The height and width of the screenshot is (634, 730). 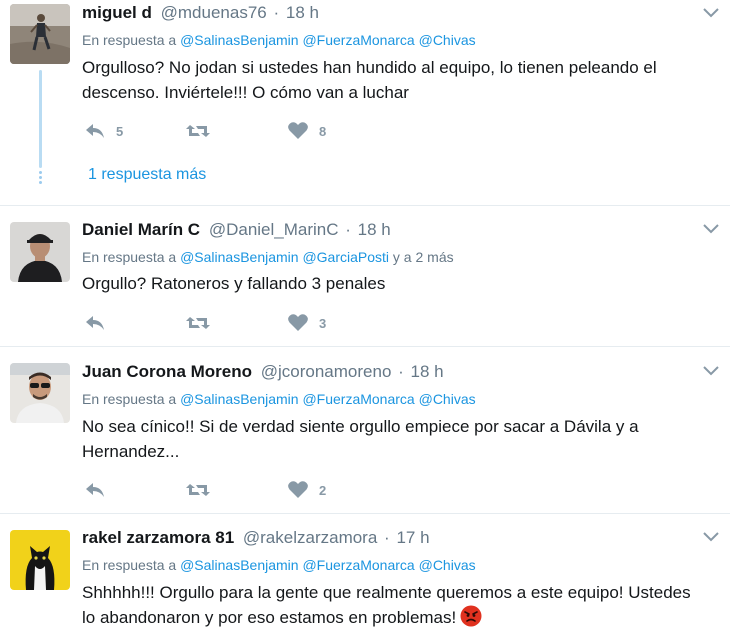 I want to click on like-button: 8, so click(x=306, y=131).